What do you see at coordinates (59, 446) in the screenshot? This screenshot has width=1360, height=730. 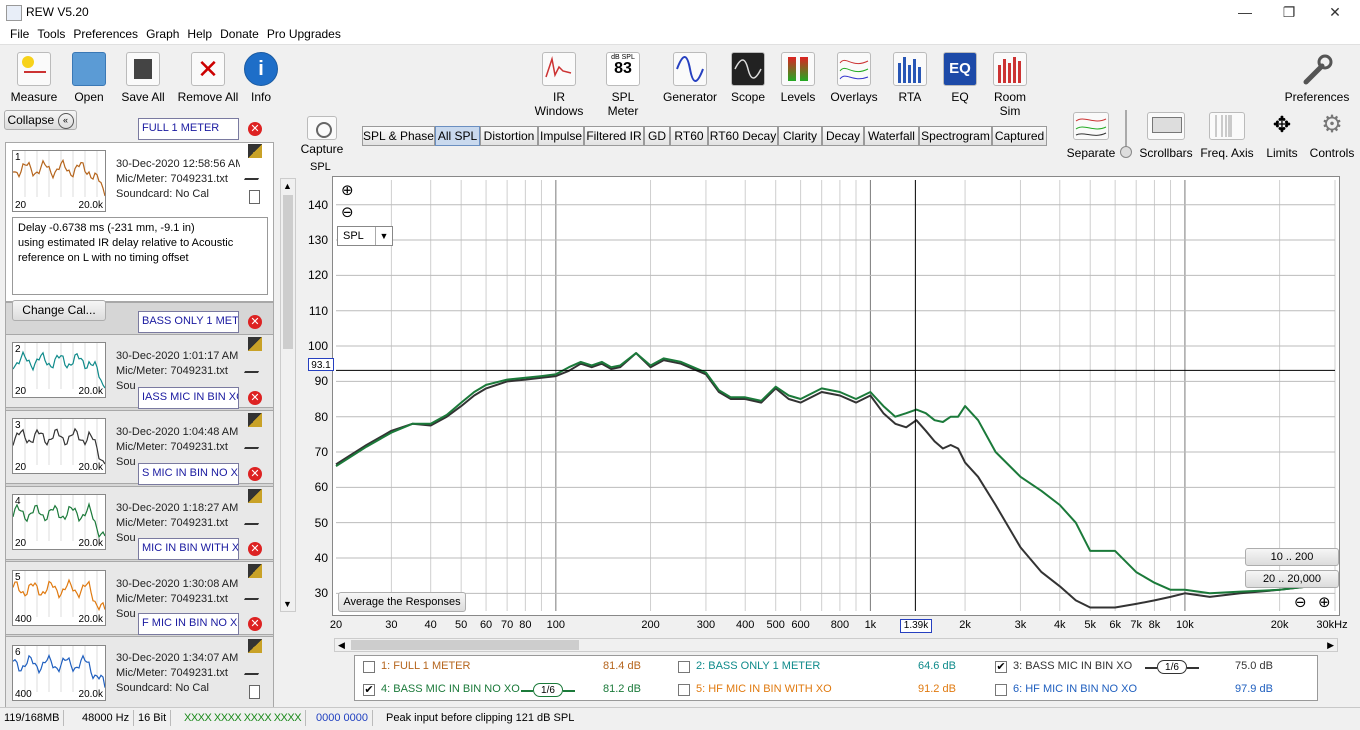 I see `measurement-thumbnail: 3 20 20.0k` at bounding box center [59, 446].